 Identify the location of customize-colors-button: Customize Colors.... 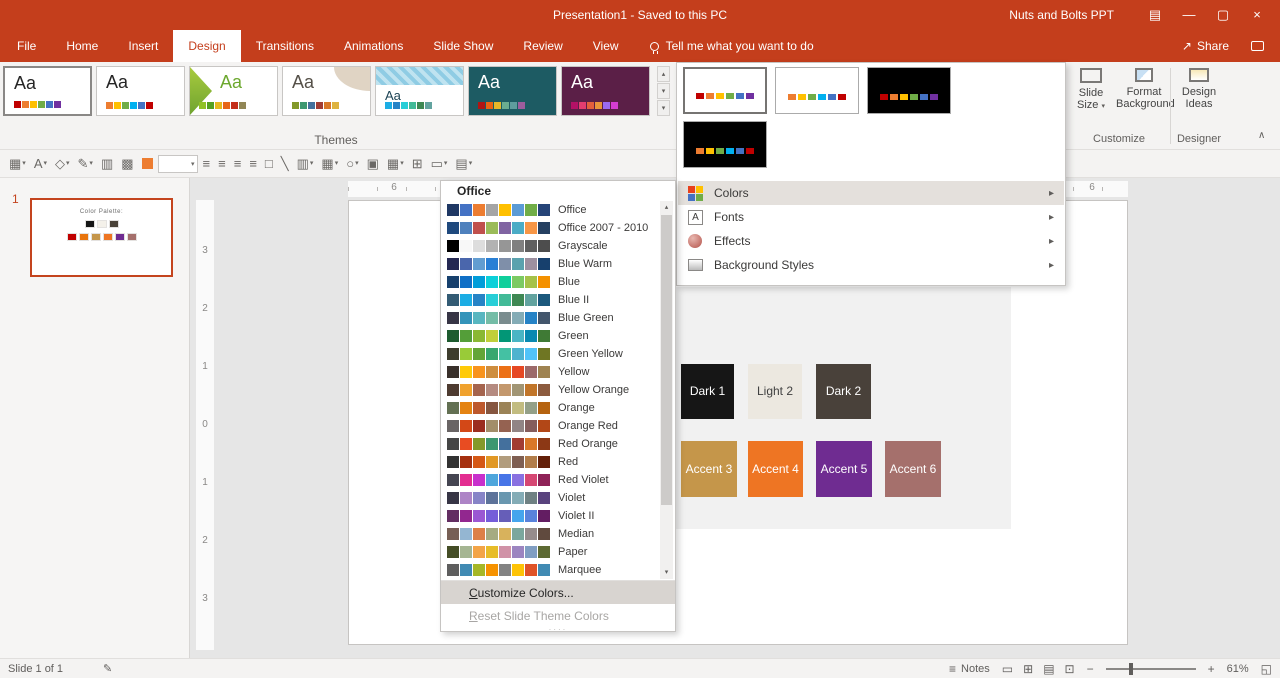
(558, 592).